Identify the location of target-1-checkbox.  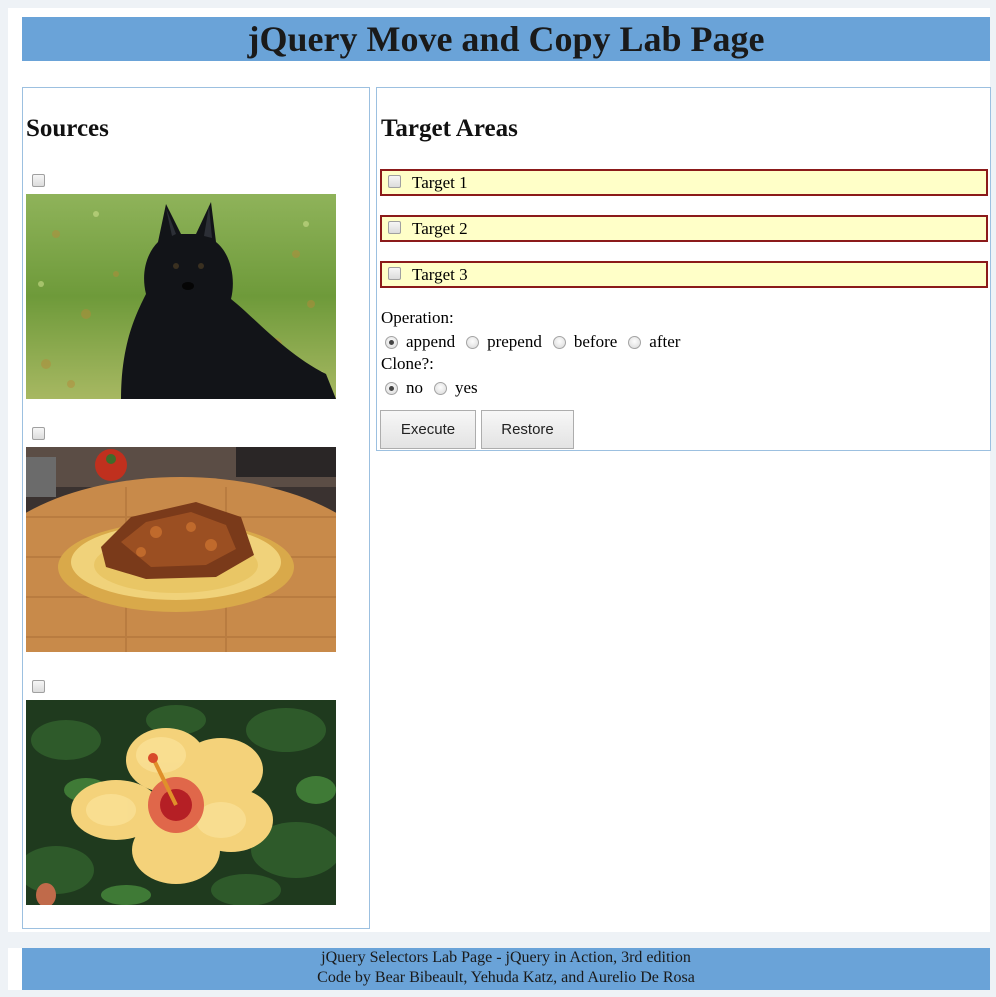
(394, 181).